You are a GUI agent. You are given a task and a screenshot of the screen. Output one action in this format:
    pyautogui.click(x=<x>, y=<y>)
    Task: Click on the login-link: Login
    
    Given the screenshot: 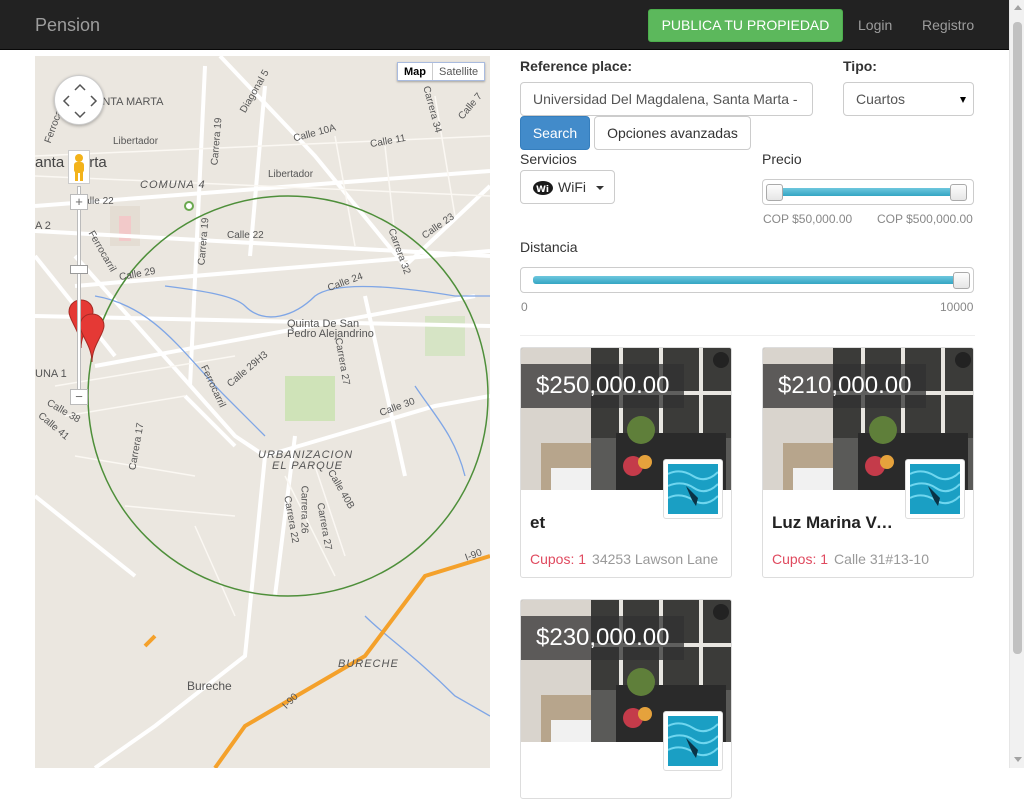 What is the action you would take?
    pyautogui.click(x=875, y=25)
    